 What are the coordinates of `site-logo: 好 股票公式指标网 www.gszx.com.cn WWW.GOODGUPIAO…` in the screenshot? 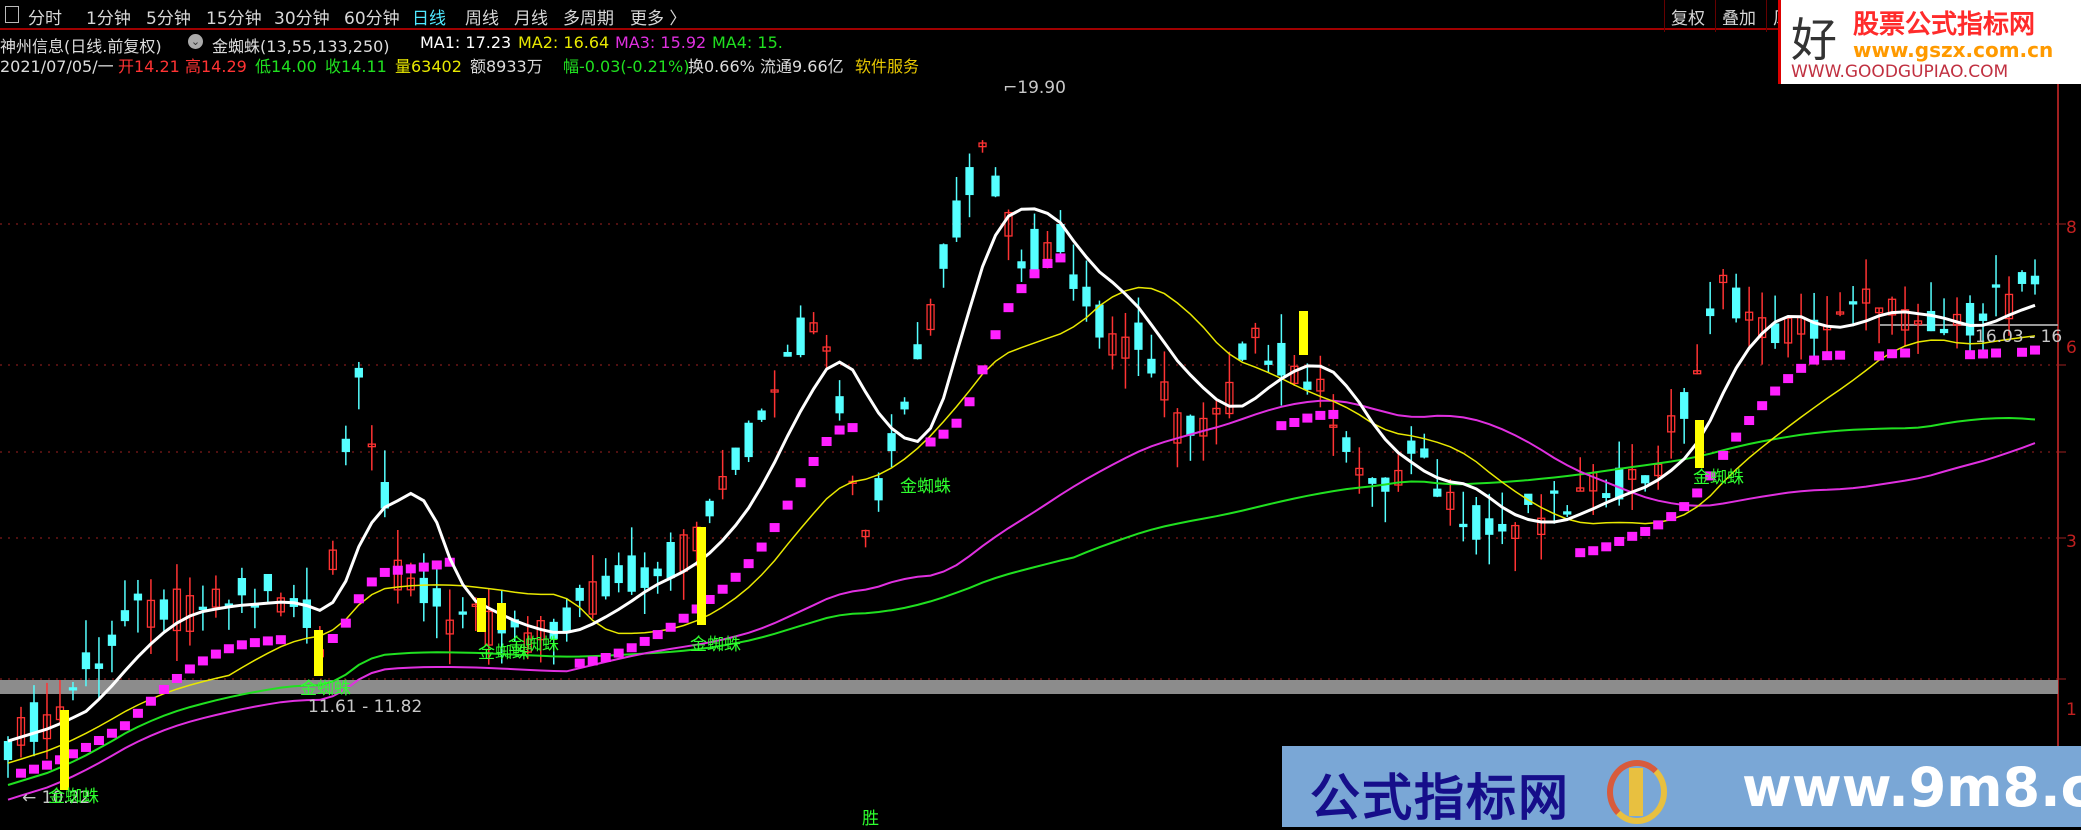 It's located at (1929, 42).